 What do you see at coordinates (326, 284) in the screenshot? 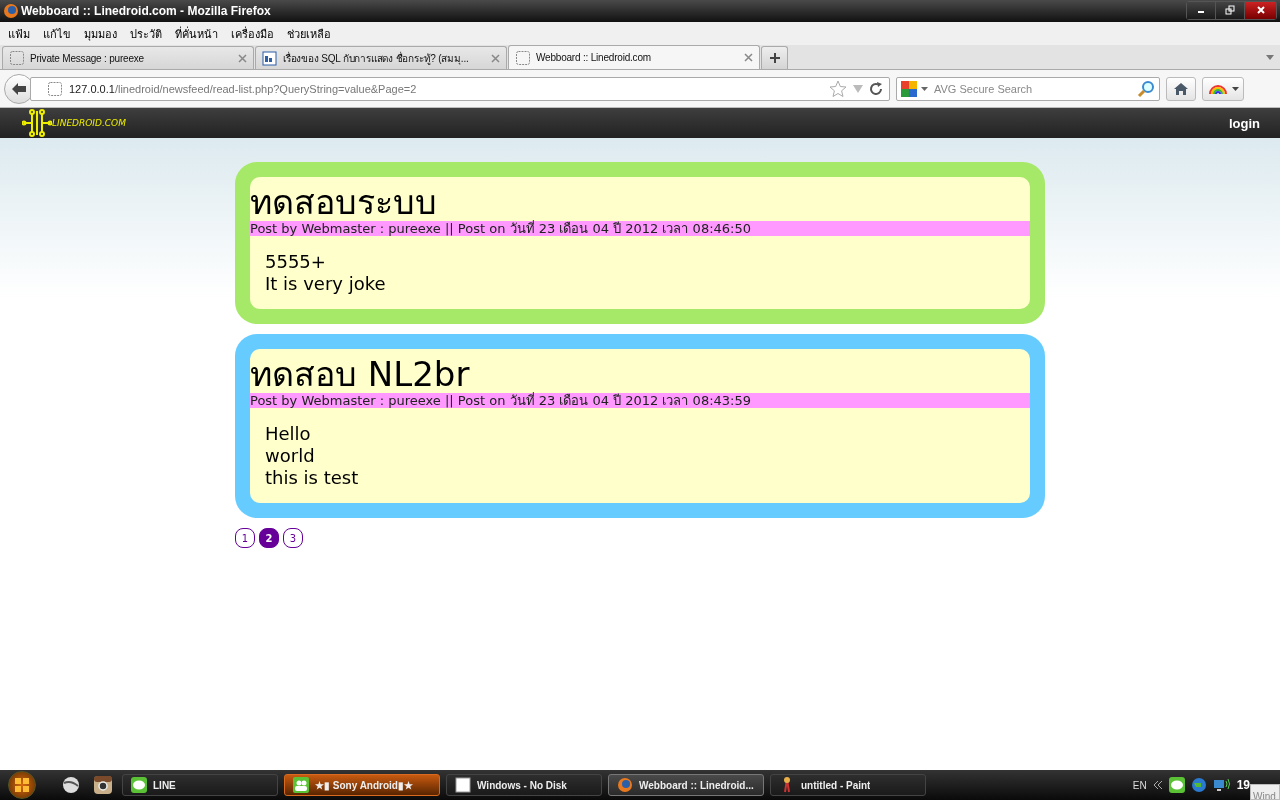
I see `post-text: It is very joke` at bounding box center [326, 284].